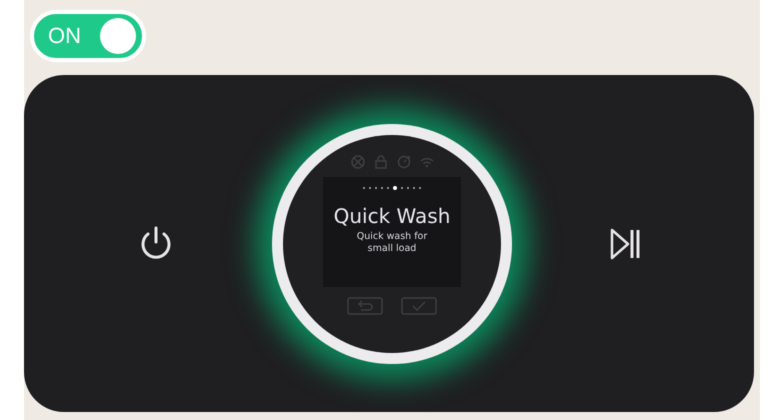 The height and width of the screenshot is (420, 780). Describe the element at coordinates (403, 161) in the screenshot. I see `timer-icon` at that location.